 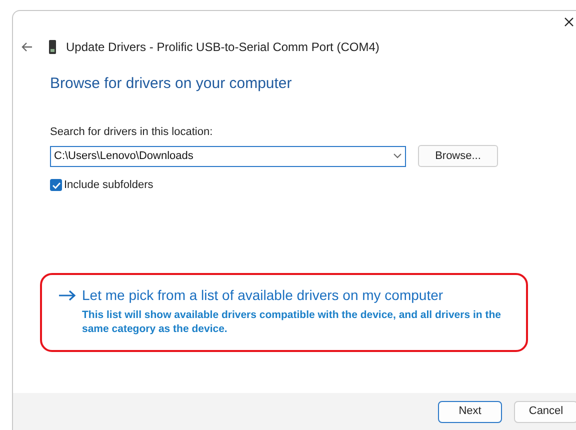 I want to click on device-icon, so click(x=52, y=47).